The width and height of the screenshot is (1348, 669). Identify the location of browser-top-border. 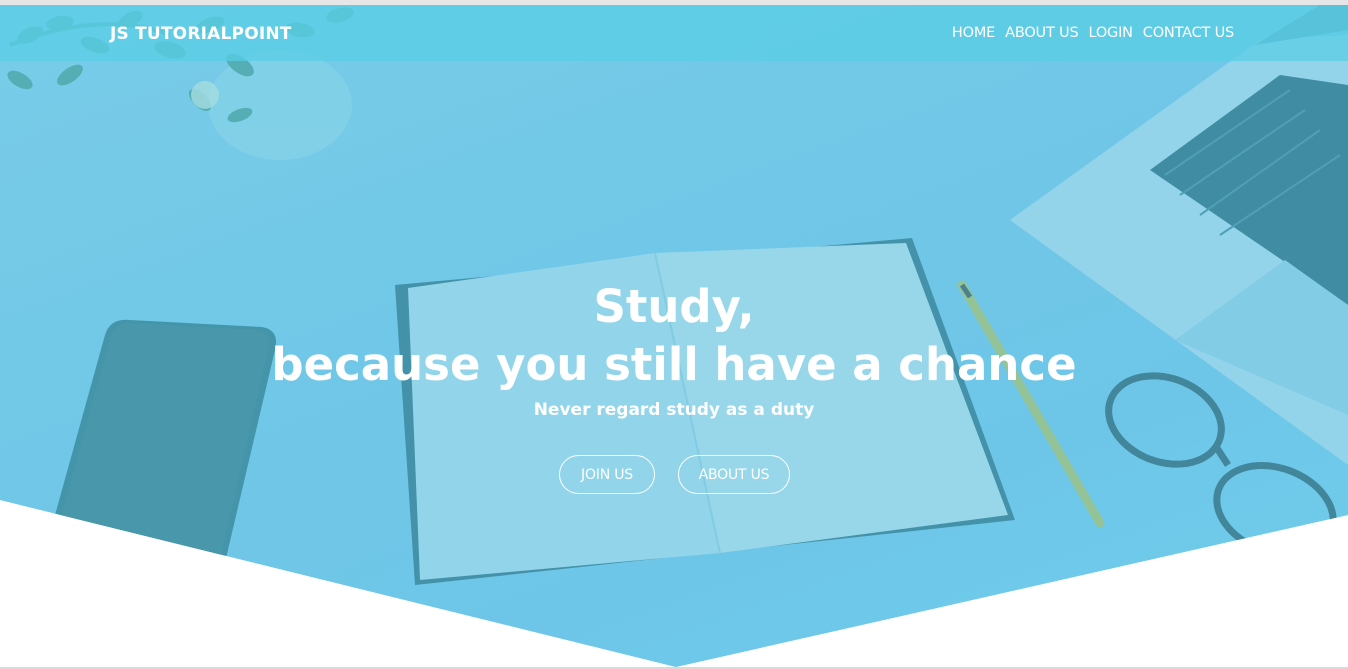
(674, 2).